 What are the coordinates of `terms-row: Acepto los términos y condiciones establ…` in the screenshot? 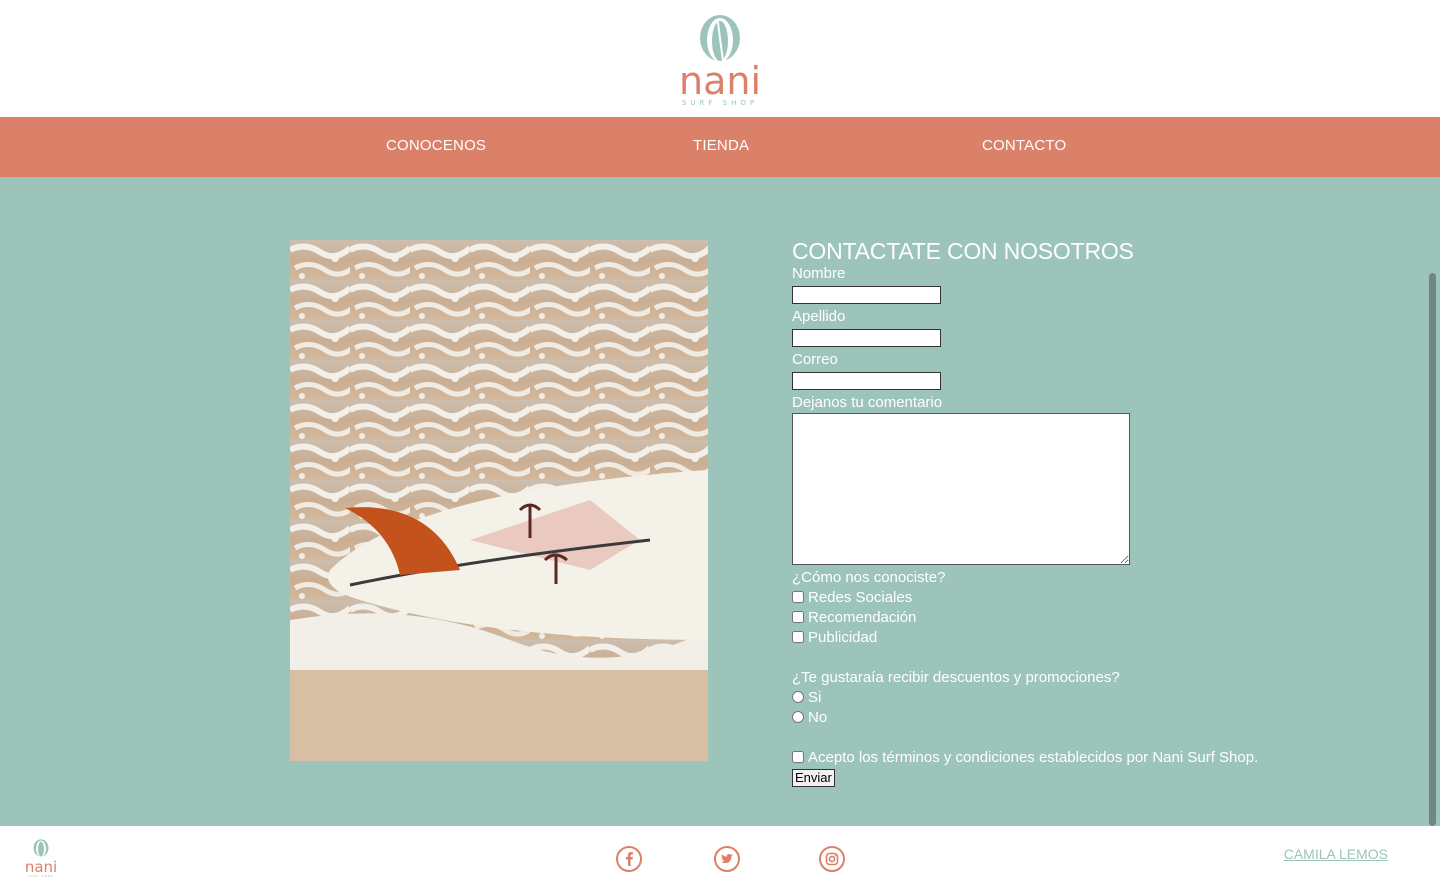 It's located at (1092, 758).